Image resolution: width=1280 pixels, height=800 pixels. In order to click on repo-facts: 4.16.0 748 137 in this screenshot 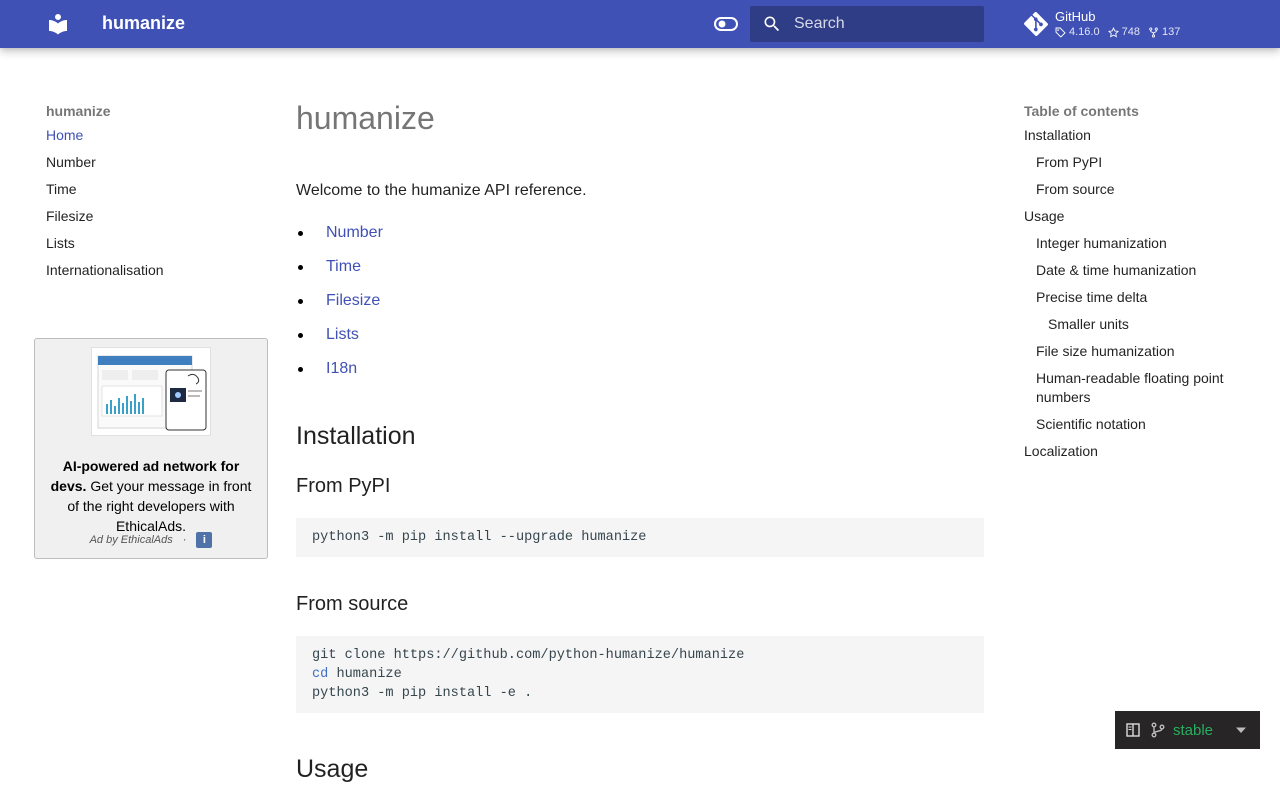, I will do `click(1117, 32)`.